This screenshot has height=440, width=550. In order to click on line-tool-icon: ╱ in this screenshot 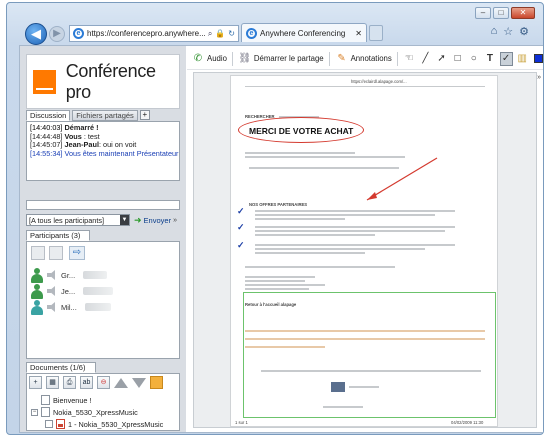, I will do `click(425, 59)`.